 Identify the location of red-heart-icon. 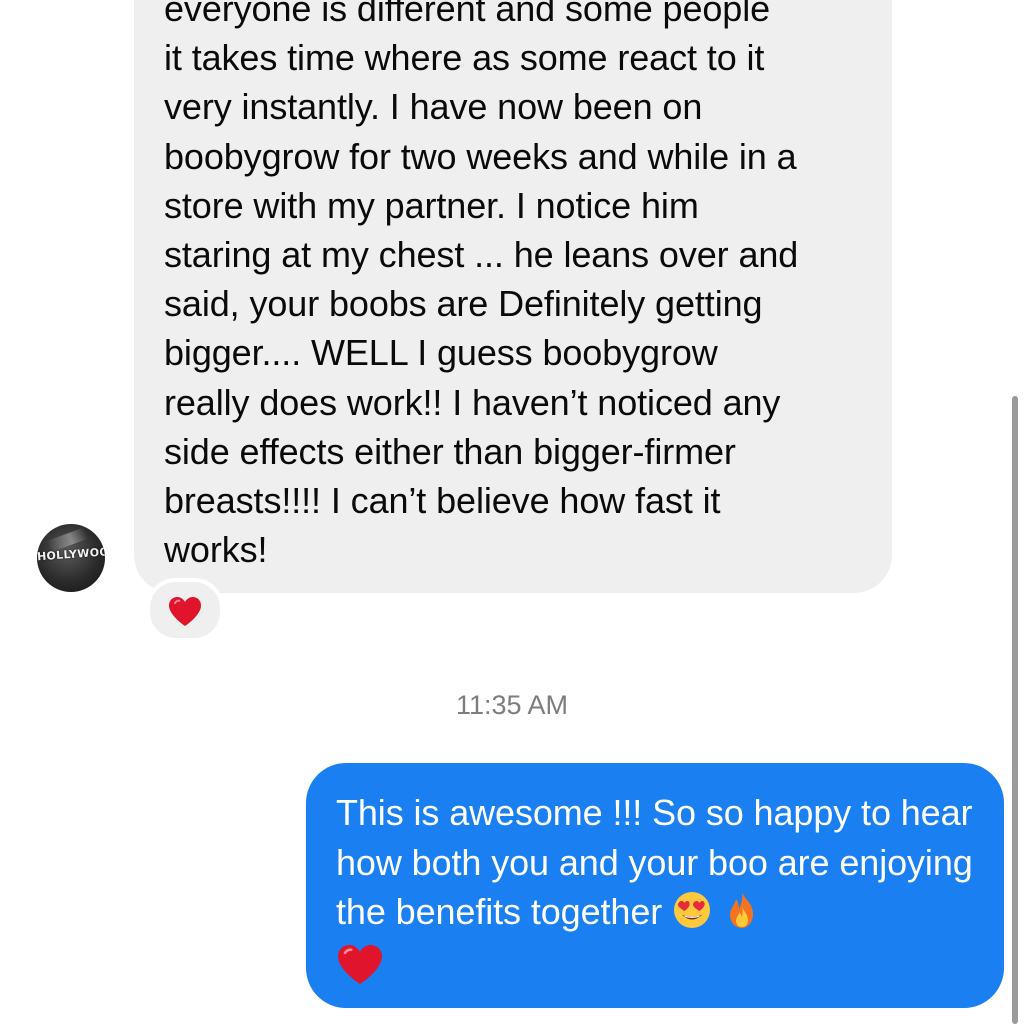
(185, 611).